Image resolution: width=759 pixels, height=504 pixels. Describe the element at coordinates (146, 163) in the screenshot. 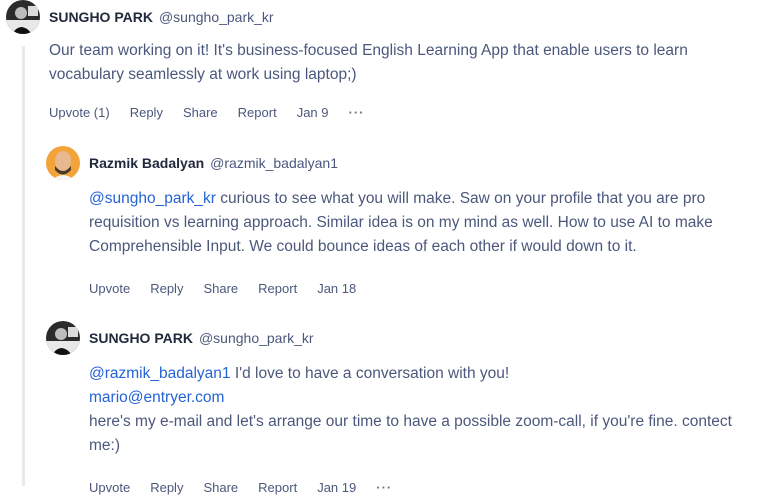

I see `author-name: Razmik Badalyan` at that location.